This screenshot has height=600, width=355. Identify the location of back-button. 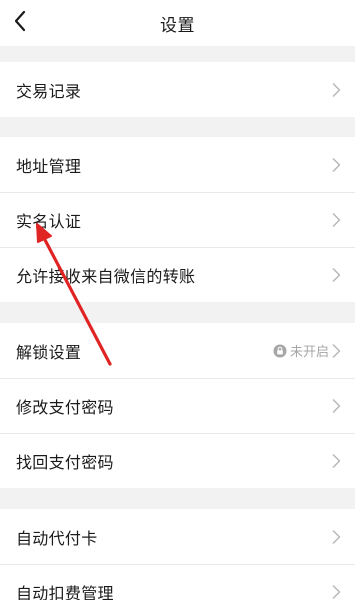
(20, 23).